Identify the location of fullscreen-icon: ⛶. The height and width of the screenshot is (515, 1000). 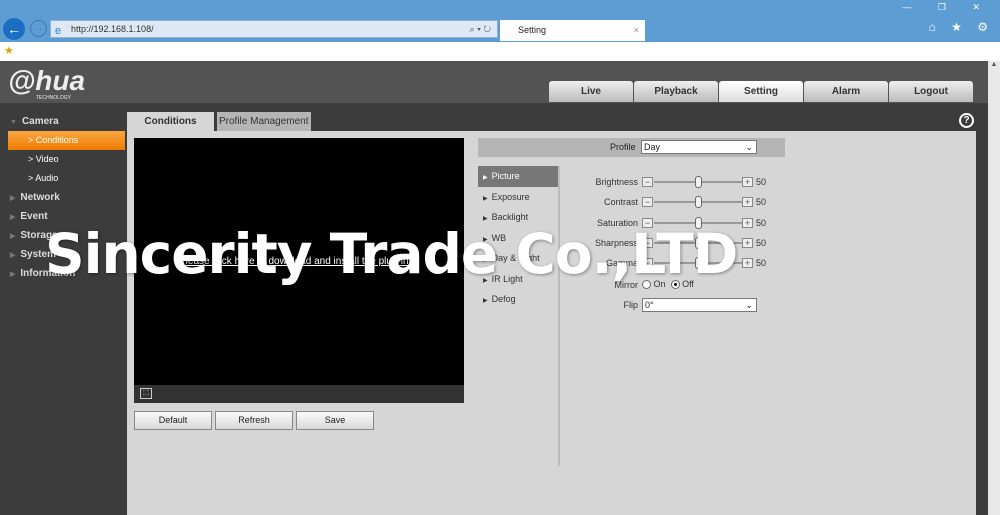
(146, 393).